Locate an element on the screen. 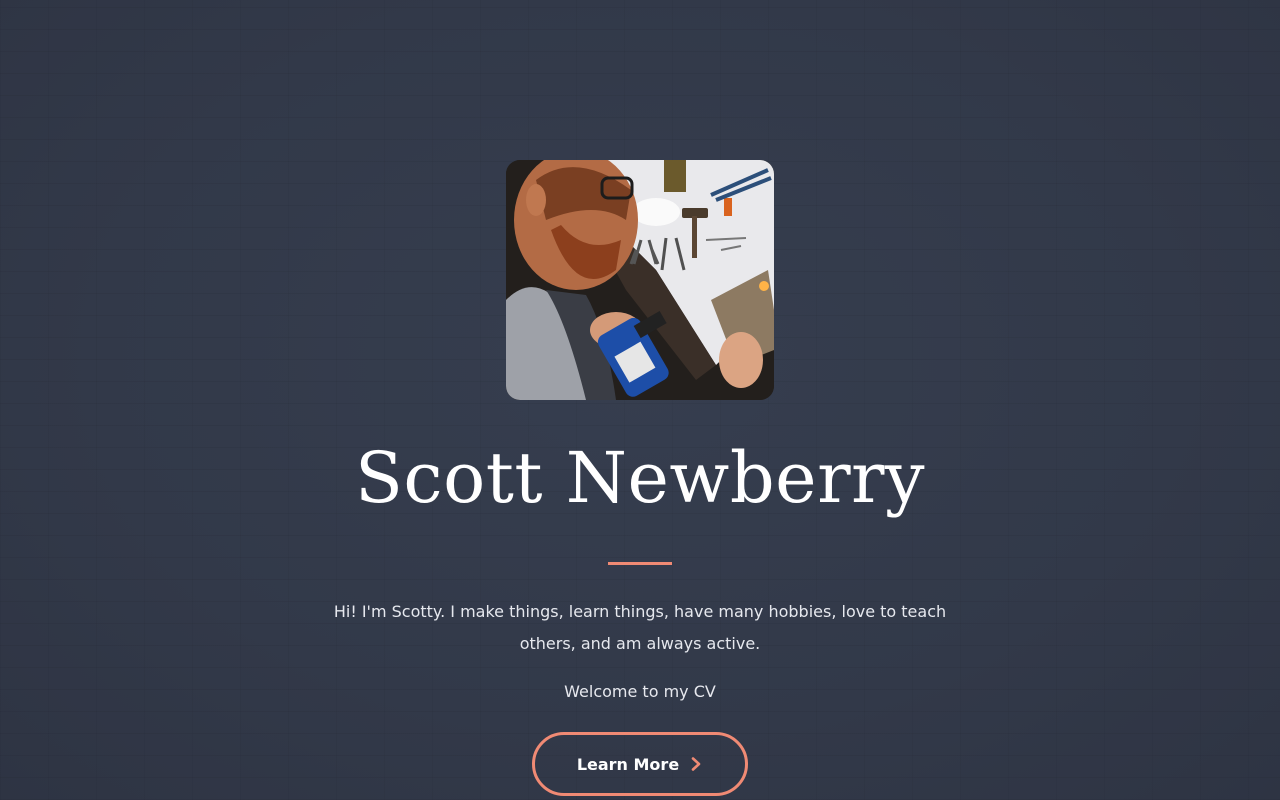 This screenshot has width=1280, height=800. chevron-right-icon is located at coordinates (696, 764).